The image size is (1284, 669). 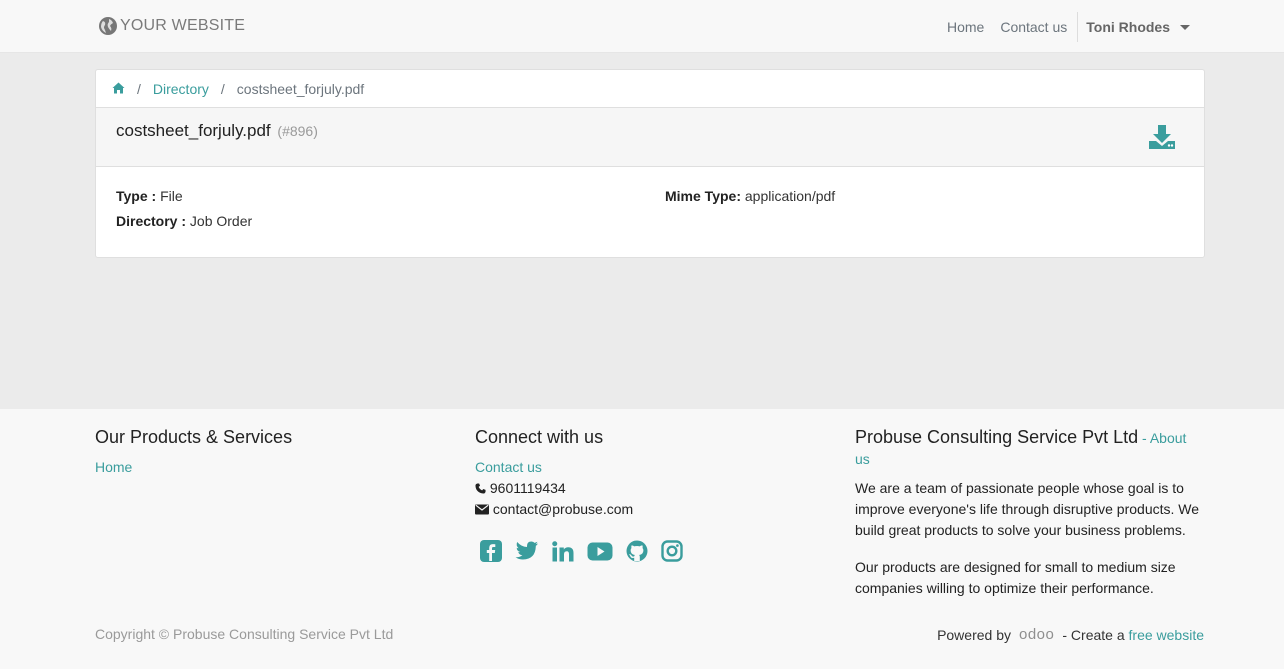 I want to click on file-title: costsheet_forjuly.pdf (#896), so click(x=217, y=131).